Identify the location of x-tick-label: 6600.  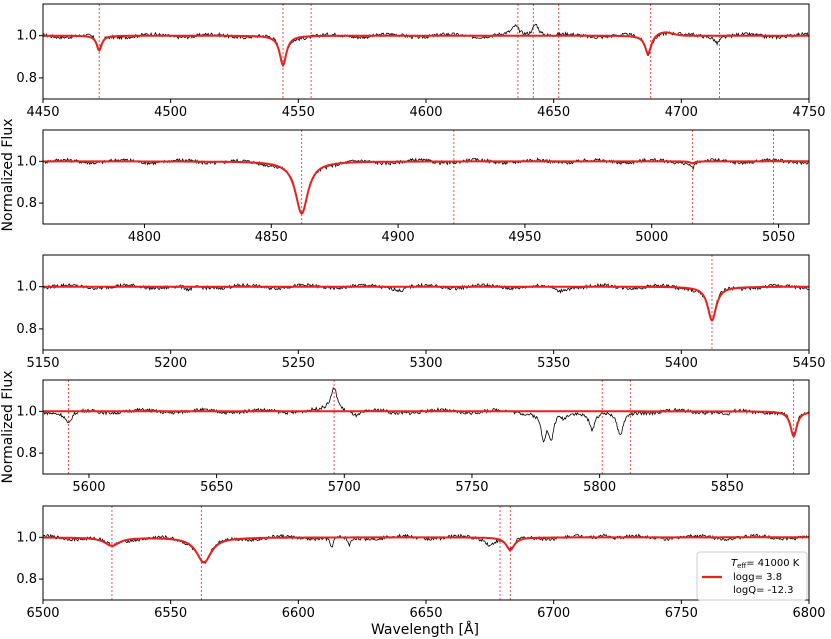
(298, 613).